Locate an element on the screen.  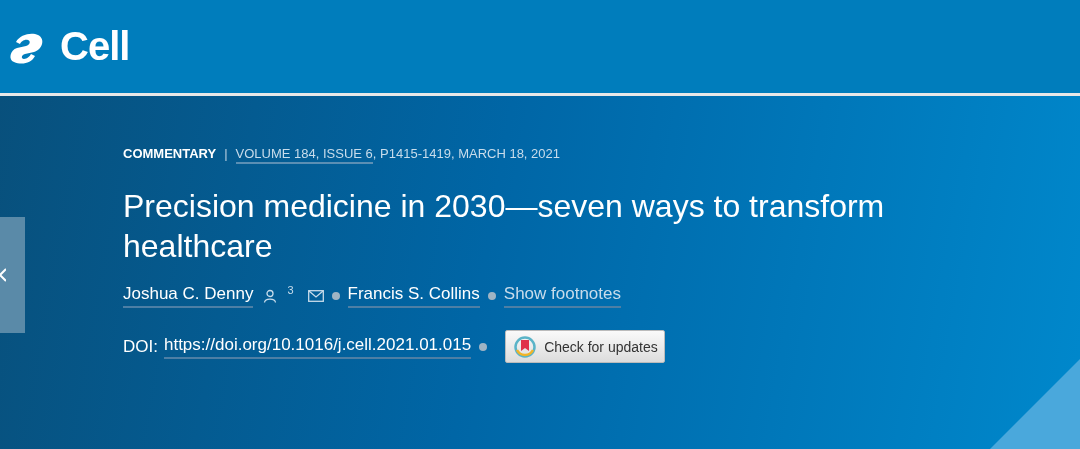
brand-name: Cell is located at coordinates (95, 46).